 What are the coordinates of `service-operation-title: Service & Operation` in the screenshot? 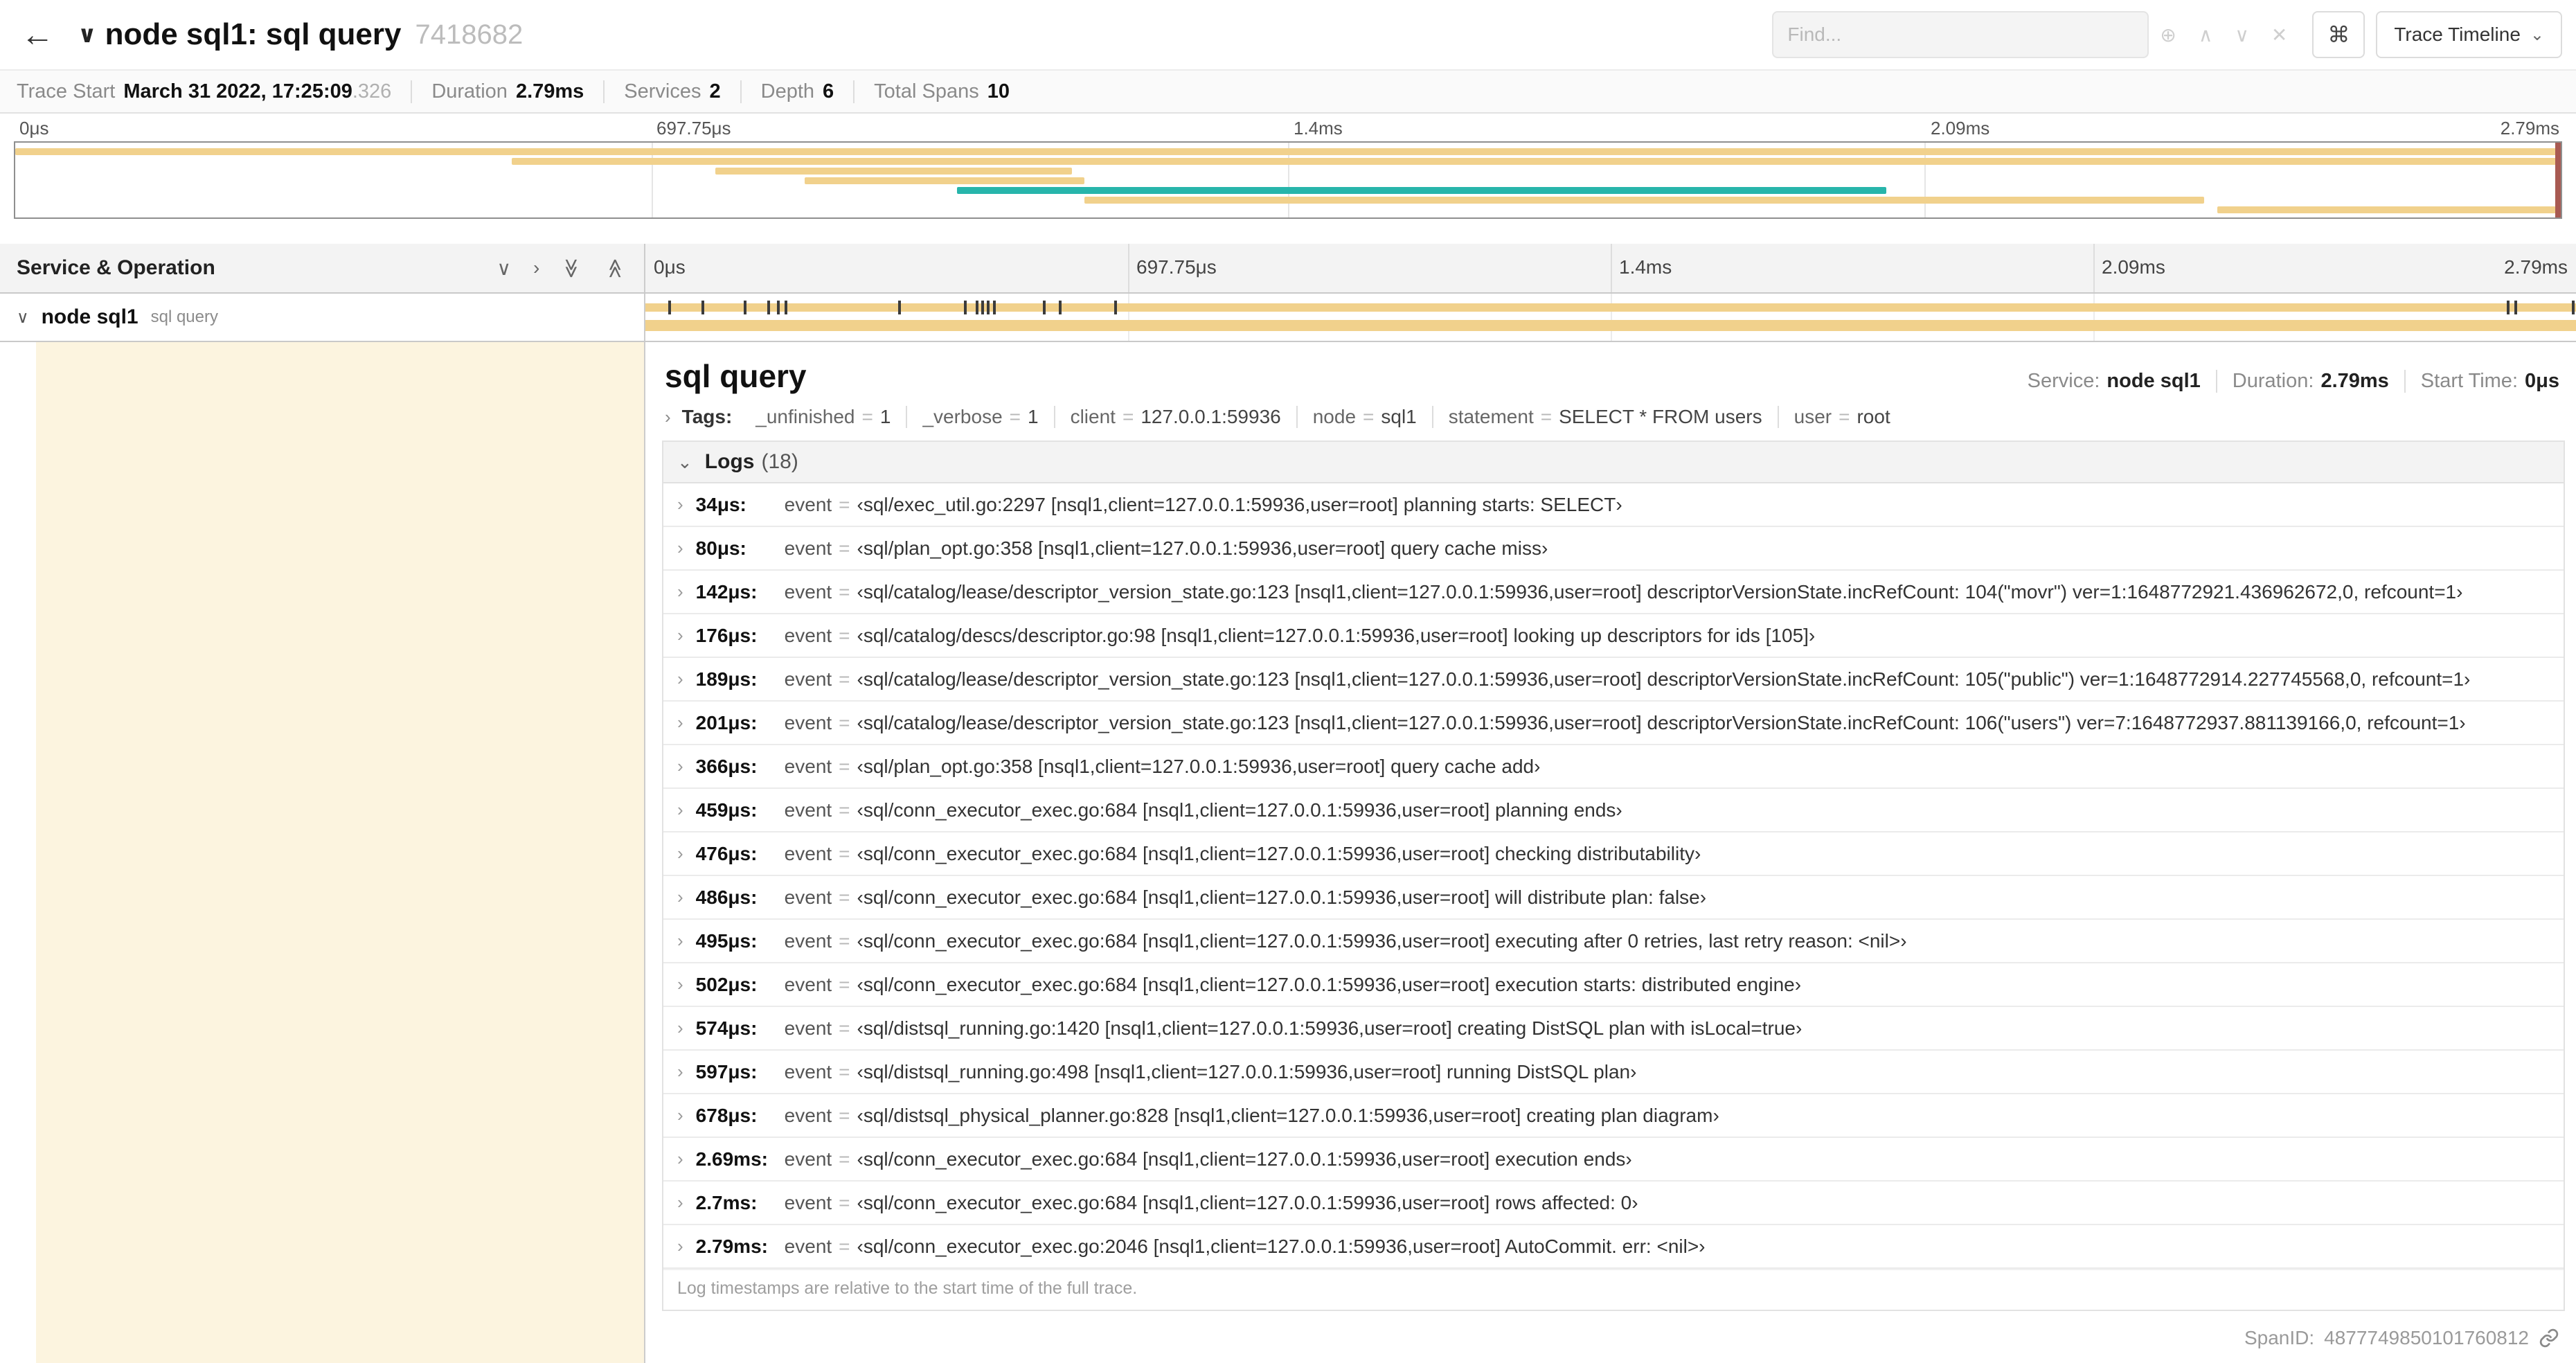 It's located at (116, 267).